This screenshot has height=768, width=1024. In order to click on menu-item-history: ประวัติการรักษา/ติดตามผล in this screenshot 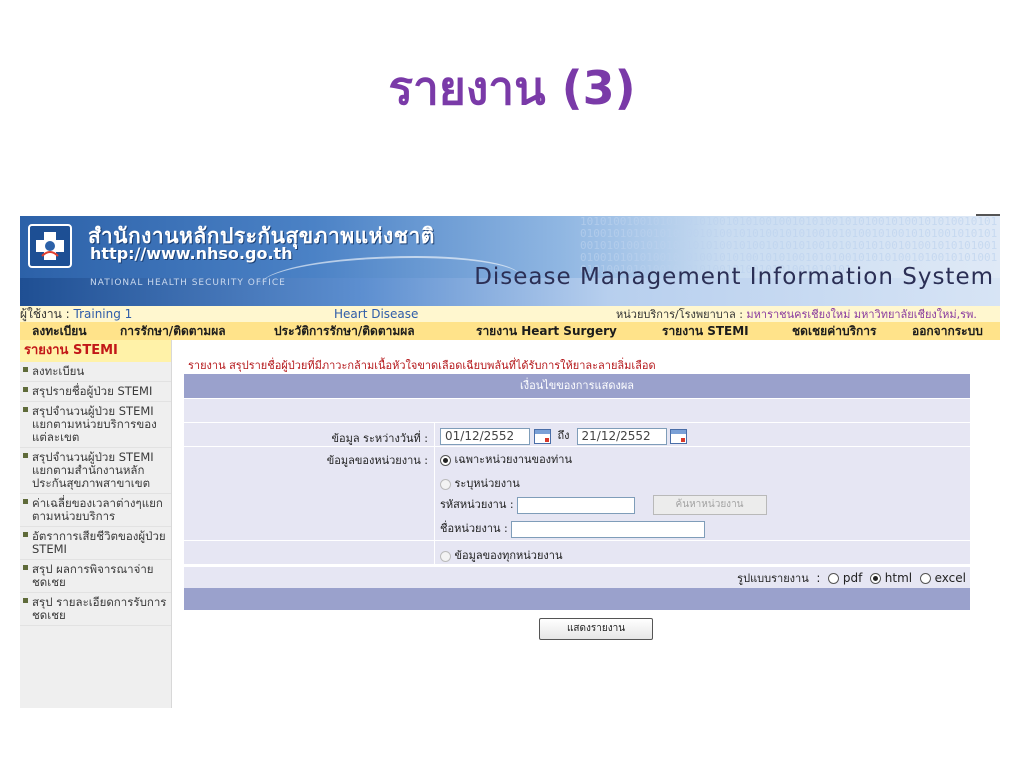, I will do `click(344, 331)`.